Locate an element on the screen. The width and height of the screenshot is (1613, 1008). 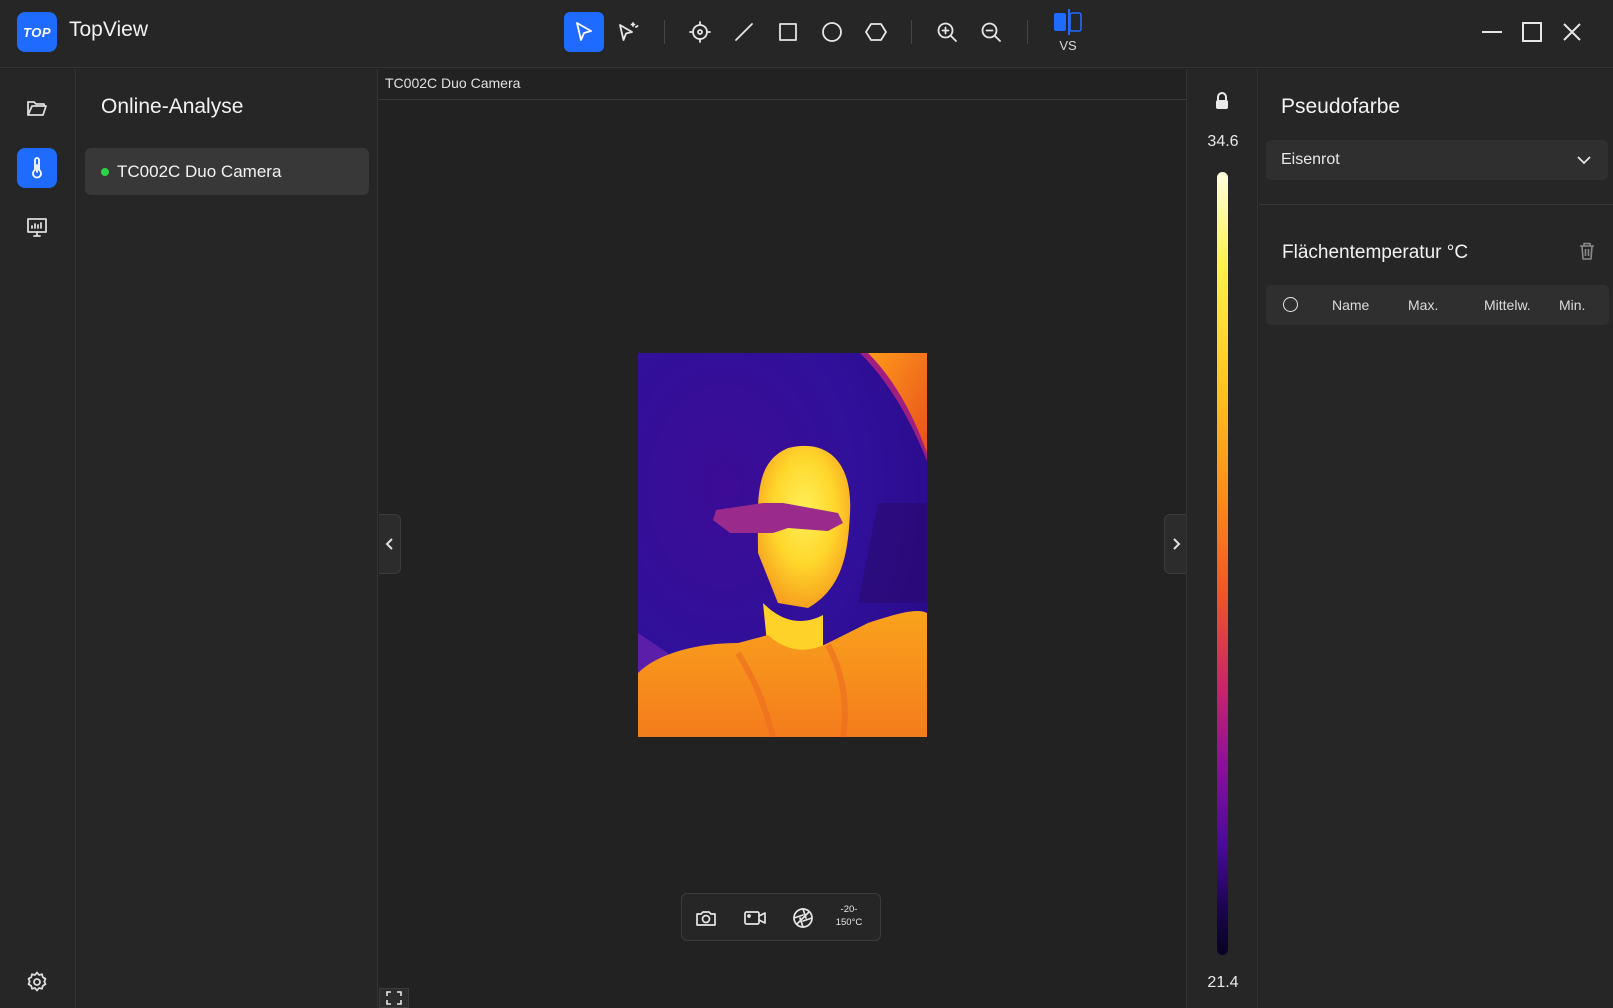
point-tool-button is located at coordinates (700, 32).